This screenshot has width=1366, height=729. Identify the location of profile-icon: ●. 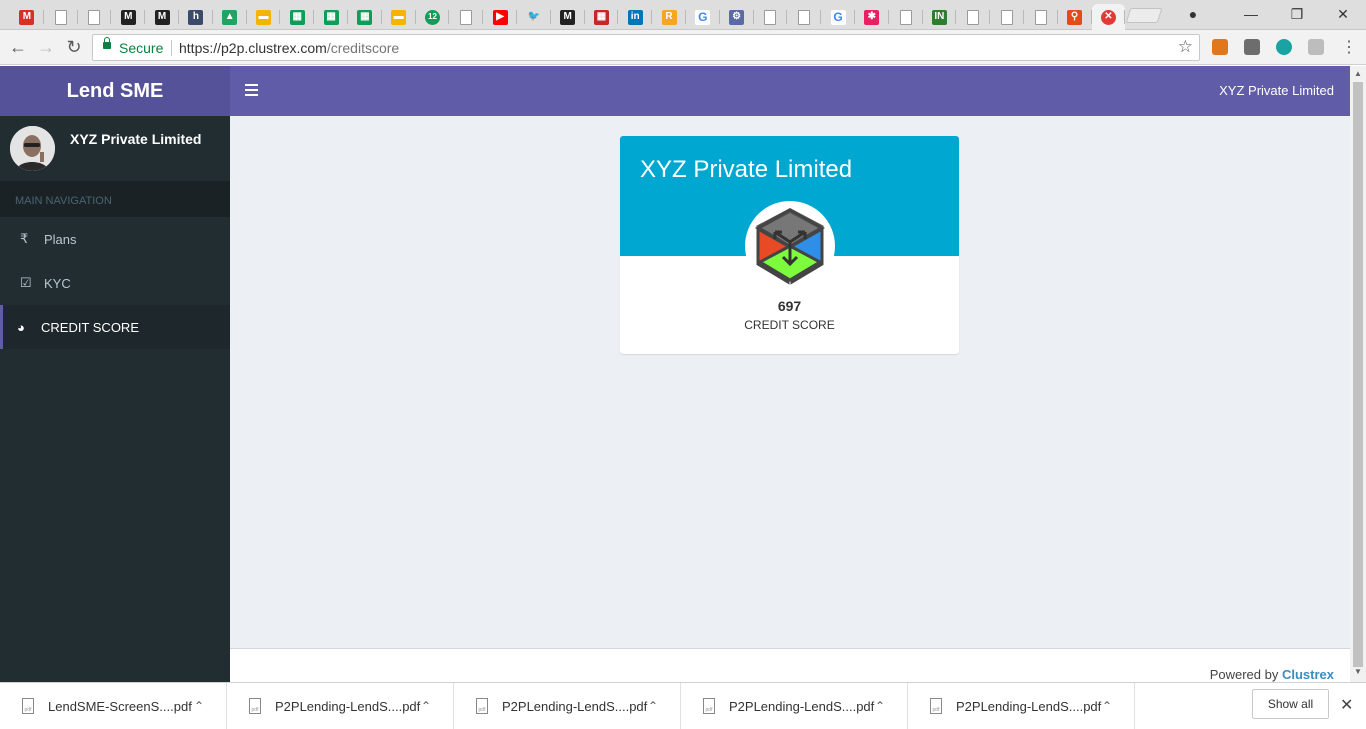
(1193, 14).